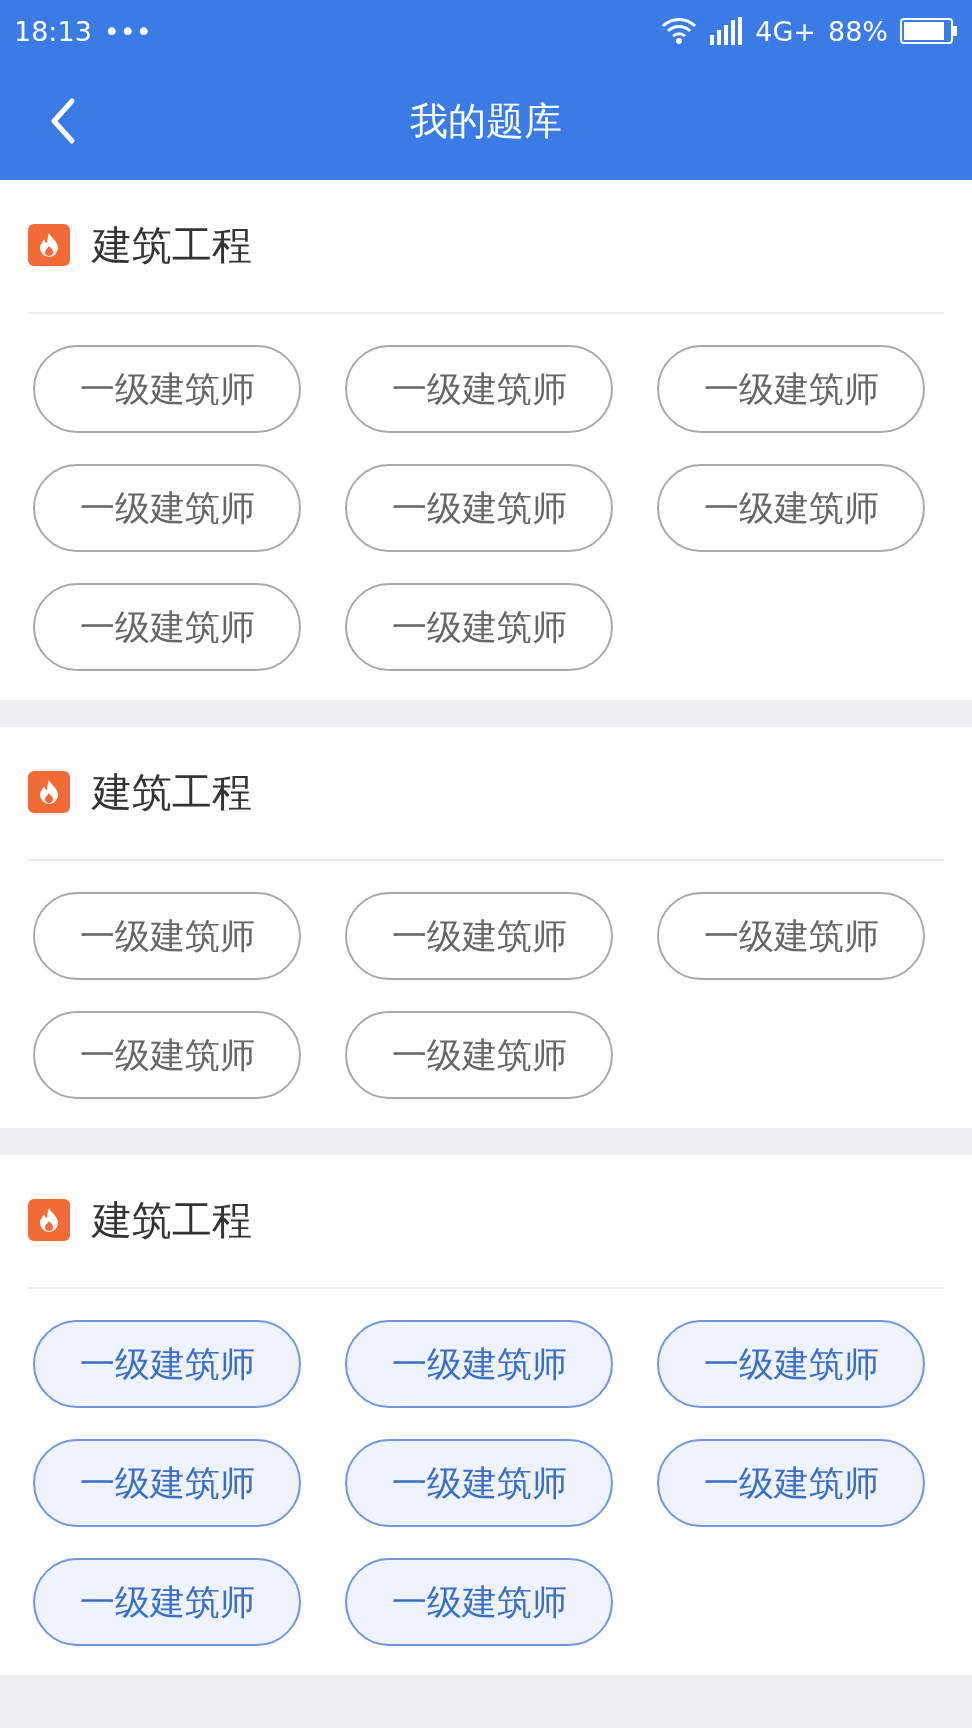 The image size is (972, 1728). What do you see at coordinates (858, 31) in the screenshot?
I see `battery-percent: 88%` at bounding box center [858, 31].